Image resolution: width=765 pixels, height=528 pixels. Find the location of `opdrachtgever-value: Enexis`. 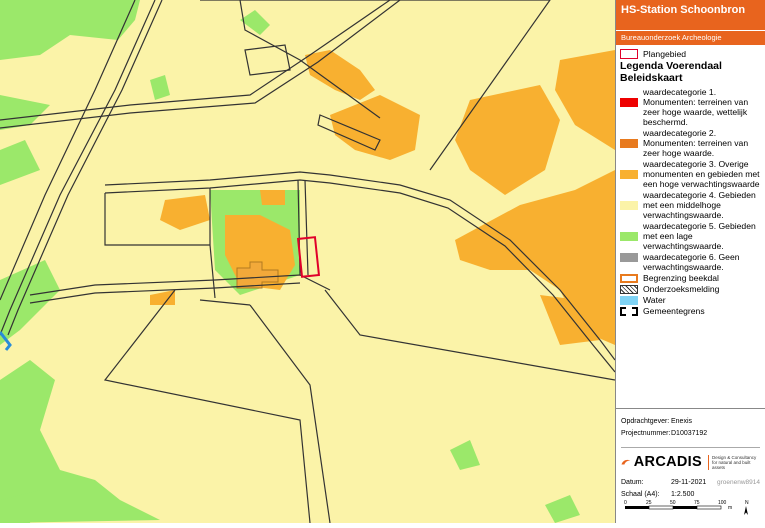

opdrachtgever-value: Enexis is located at coordinates (682, 421).